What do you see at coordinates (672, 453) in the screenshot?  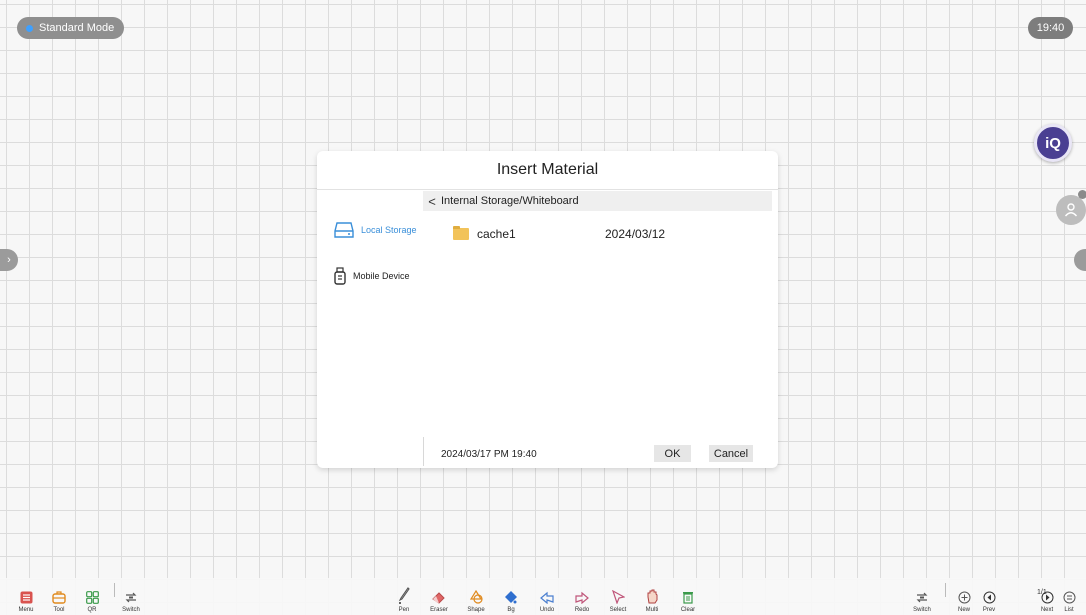 I see `ok-button: OK` at bounding box center [672, 453].